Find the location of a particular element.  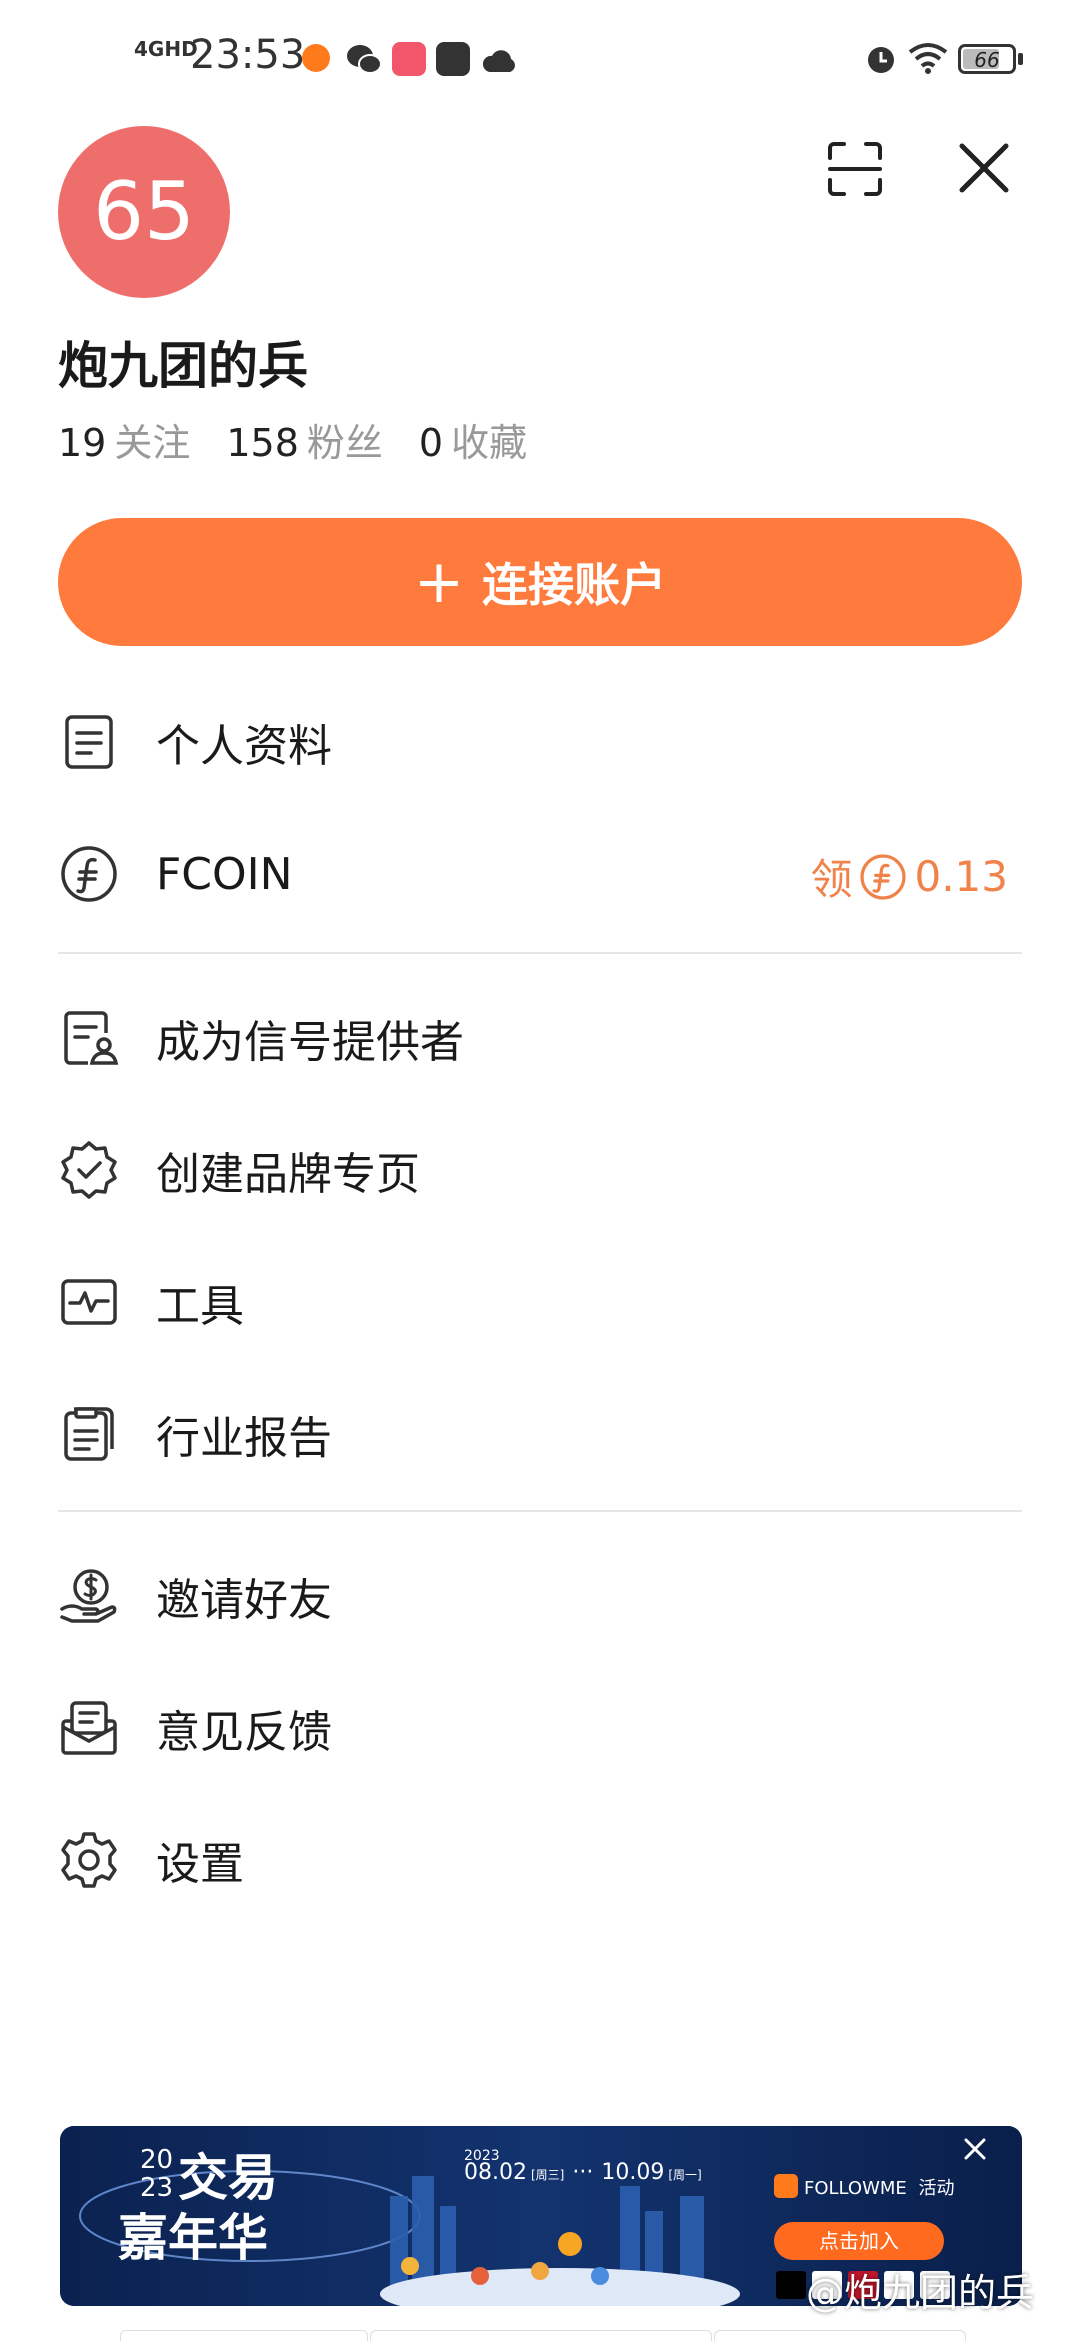

brand-suffix: 活动 is located at coordinates (936, 2188).